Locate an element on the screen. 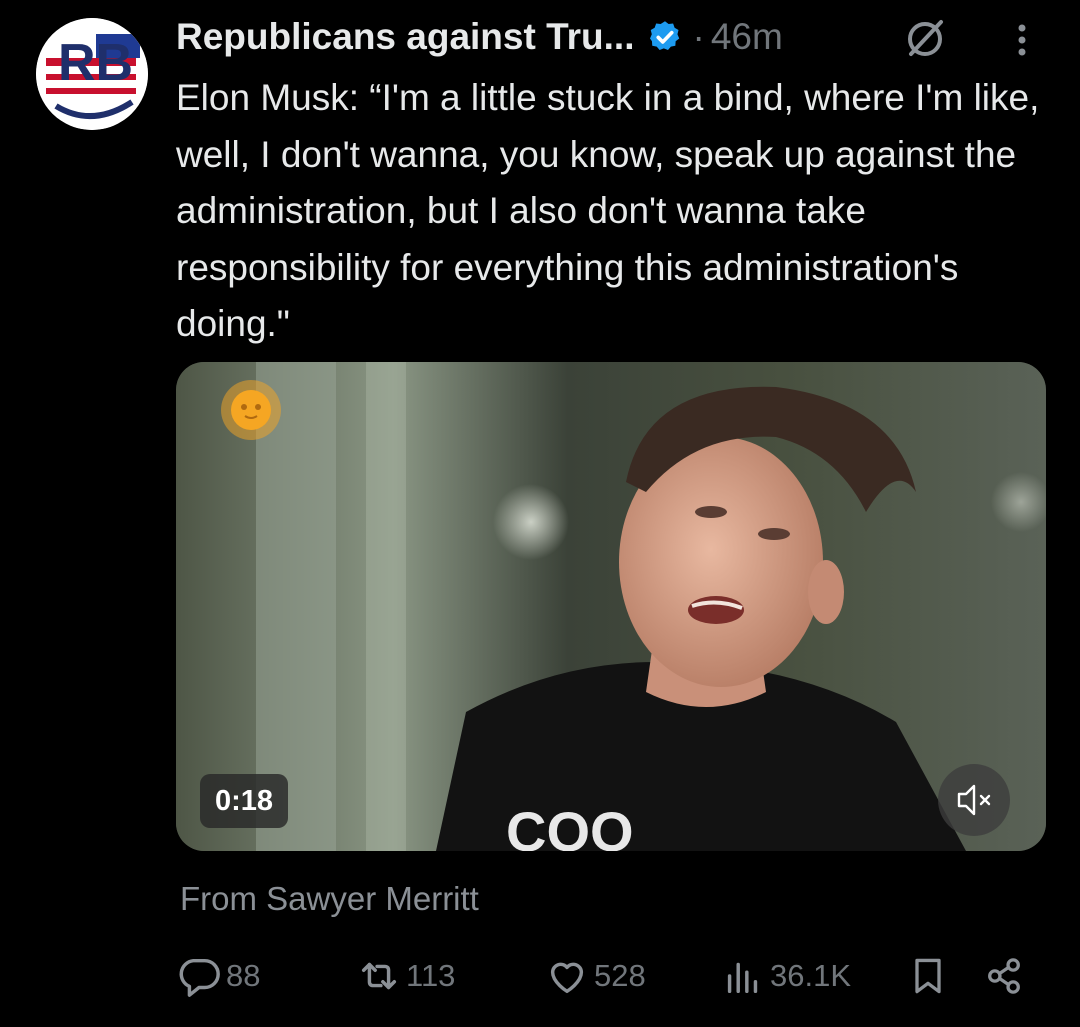  like-button: 528 is located at coordinates (595, 976).